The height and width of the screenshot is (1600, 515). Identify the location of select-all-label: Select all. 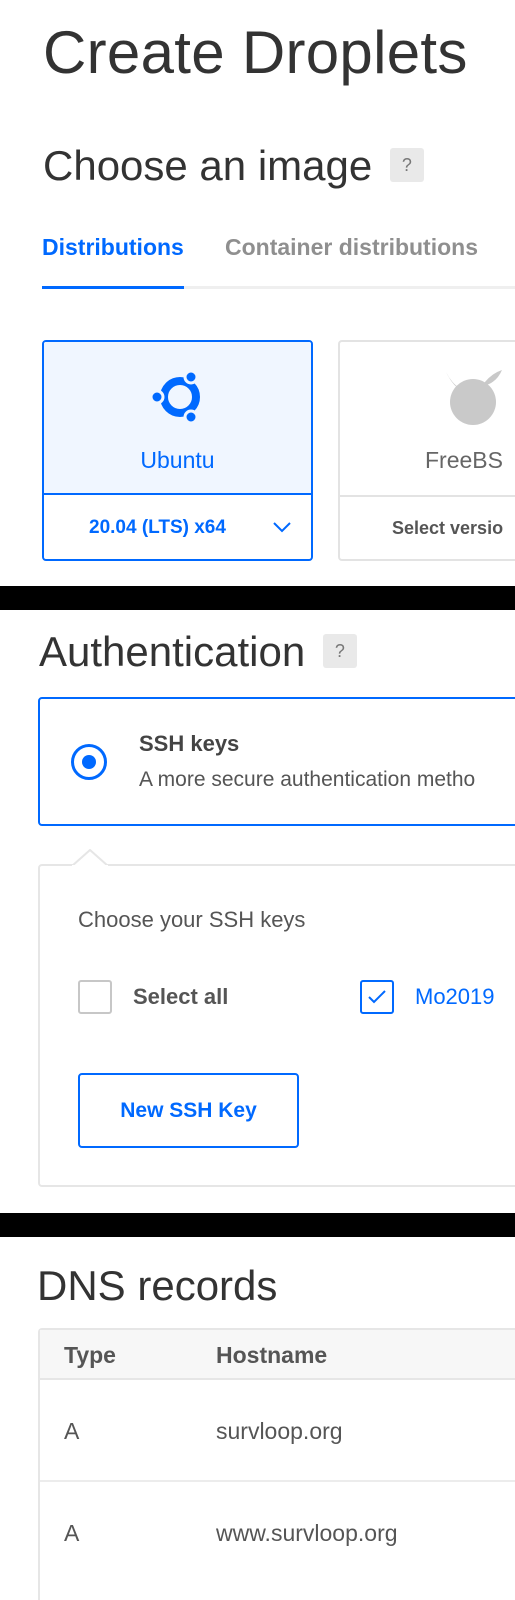
(180, 997).